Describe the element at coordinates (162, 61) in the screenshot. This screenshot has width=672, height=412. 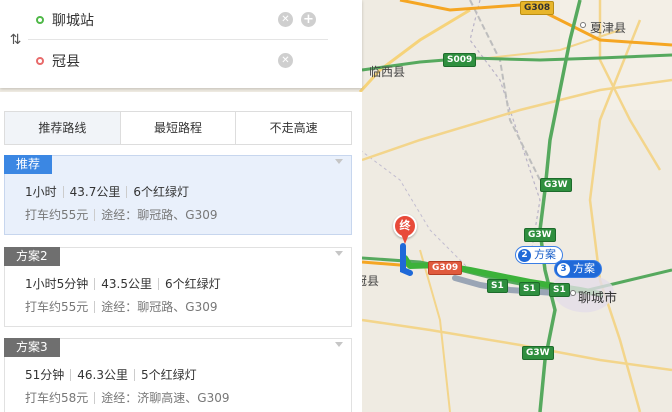
I see `end-input` at that location.